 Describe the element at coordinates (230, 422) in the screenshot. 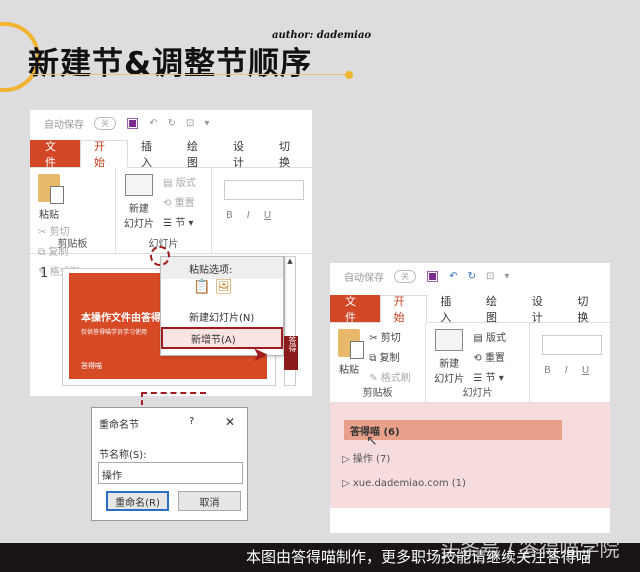

I see `close-icon: ✕` at that location.